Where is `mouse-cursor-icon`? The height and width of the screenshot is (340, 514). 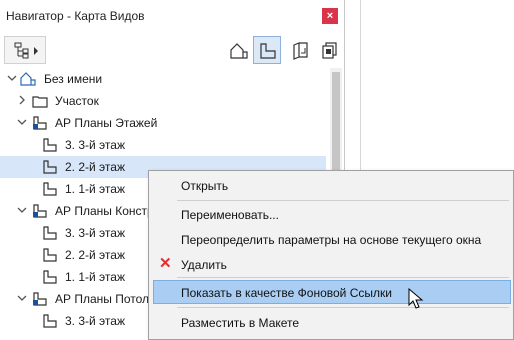
mouse-cursor-icon is located at coordinates (416, 298).